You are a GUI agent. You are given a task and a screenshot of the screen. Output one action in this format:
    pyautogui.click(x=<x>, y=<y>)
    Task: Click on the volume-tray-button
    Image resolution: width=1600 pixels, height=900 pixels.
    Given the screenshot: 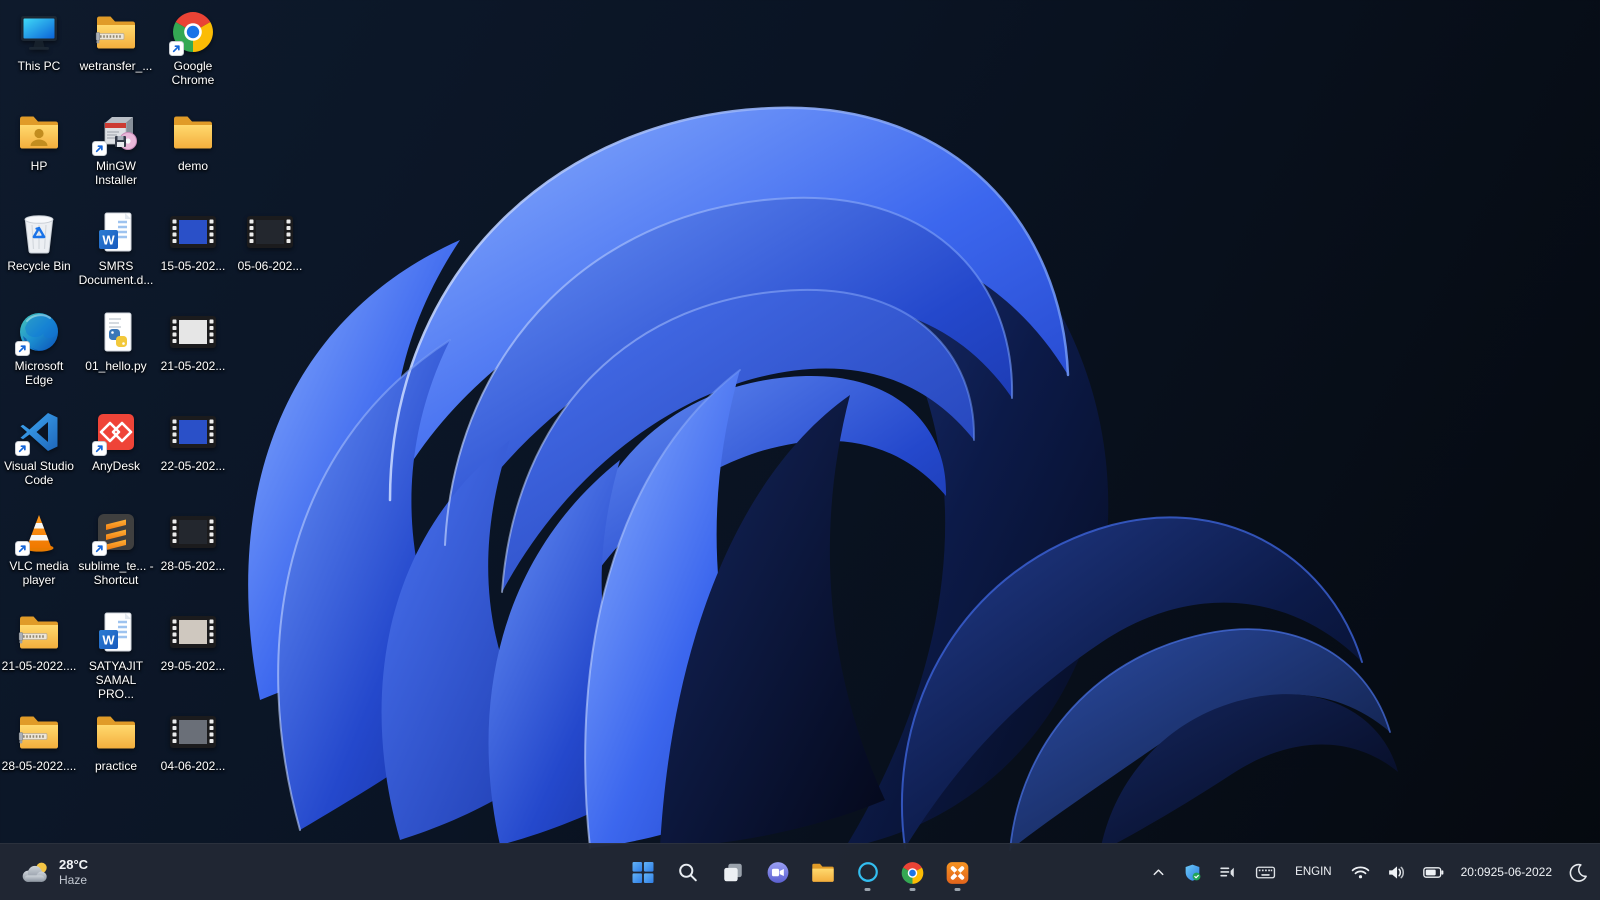 What is the action you would take?
    pyautogui.click(x=1396, y=872)
    